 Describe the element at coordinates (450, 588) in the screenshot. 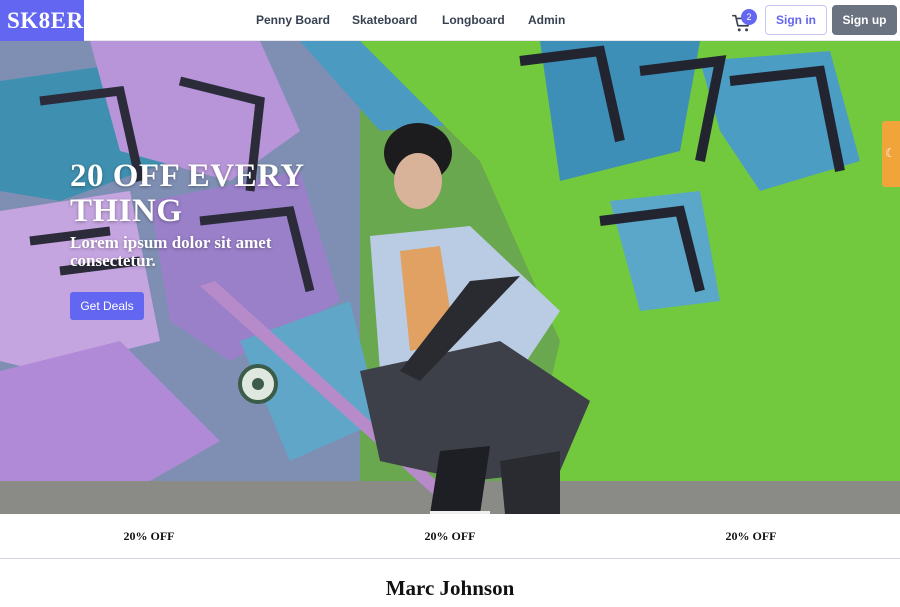

I see `section-title: Marc Johnson` at that location.